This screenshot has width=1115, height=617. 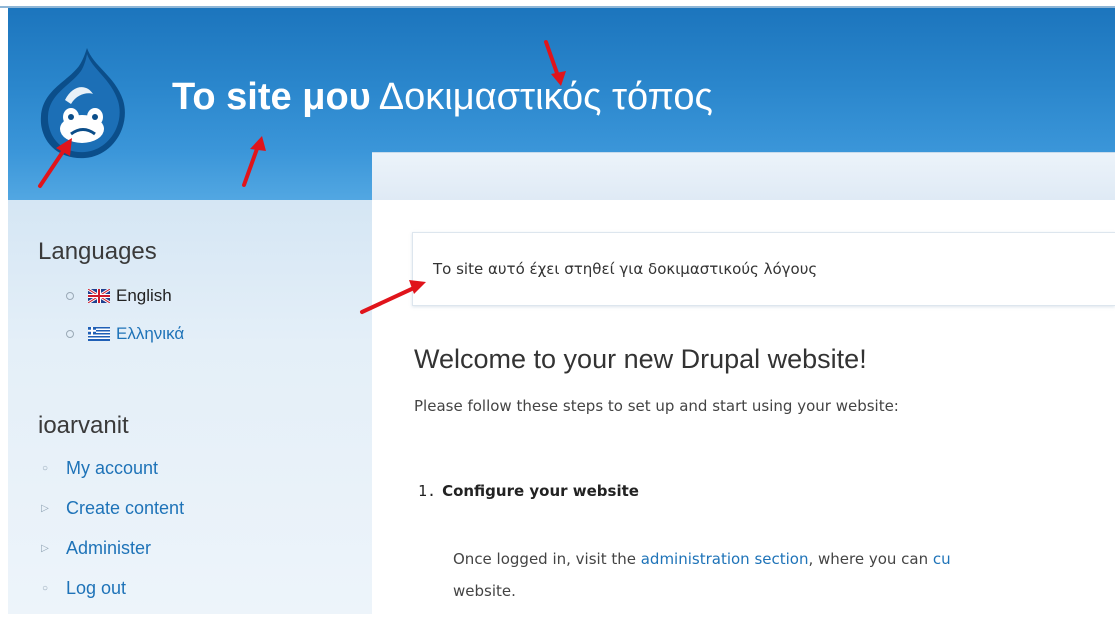 I want to click on step-description-line2: website., so click(x=484, y=591).